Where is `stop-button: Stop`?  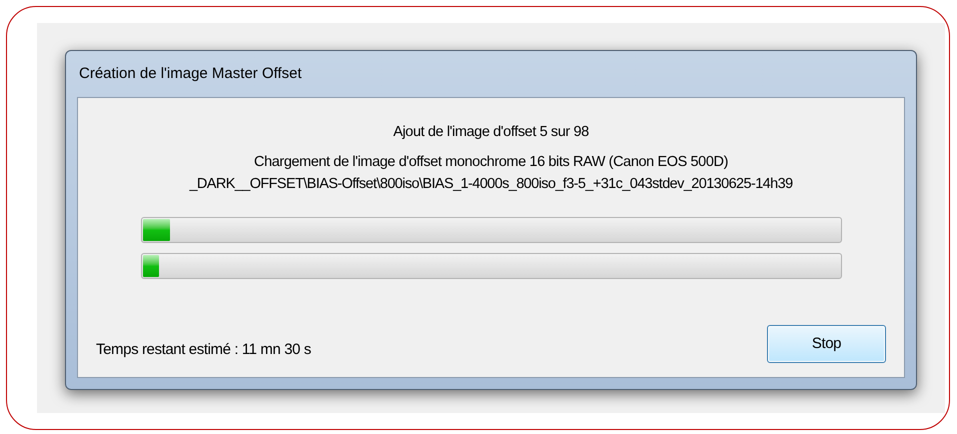 stop-button: Stop is located at coordinates (826, 344).